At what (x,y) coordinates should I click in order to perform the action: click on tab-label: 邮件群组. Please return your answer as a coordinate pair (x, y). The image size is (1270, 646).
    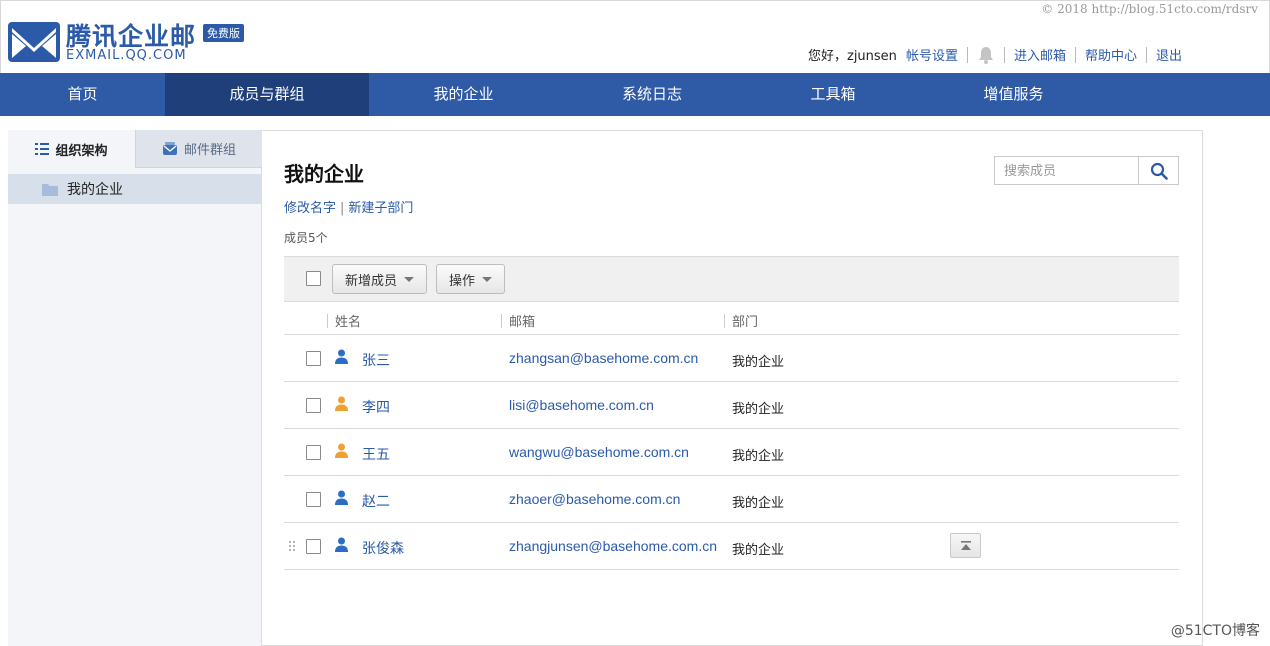
    Looking at the image, I should click on (209, 150).